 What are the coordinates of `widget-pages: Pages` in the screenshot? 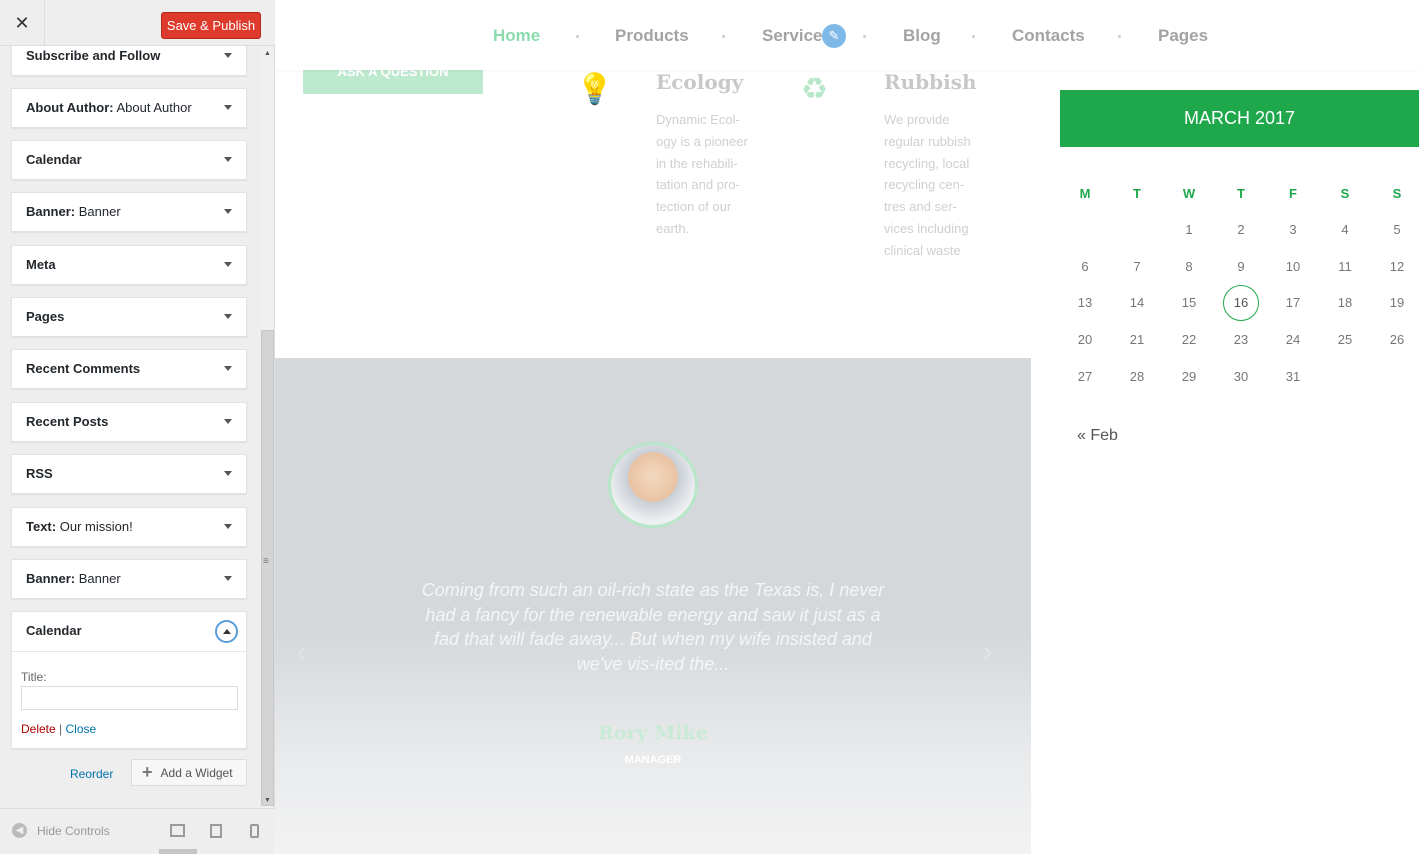 It's located at (129, 317).